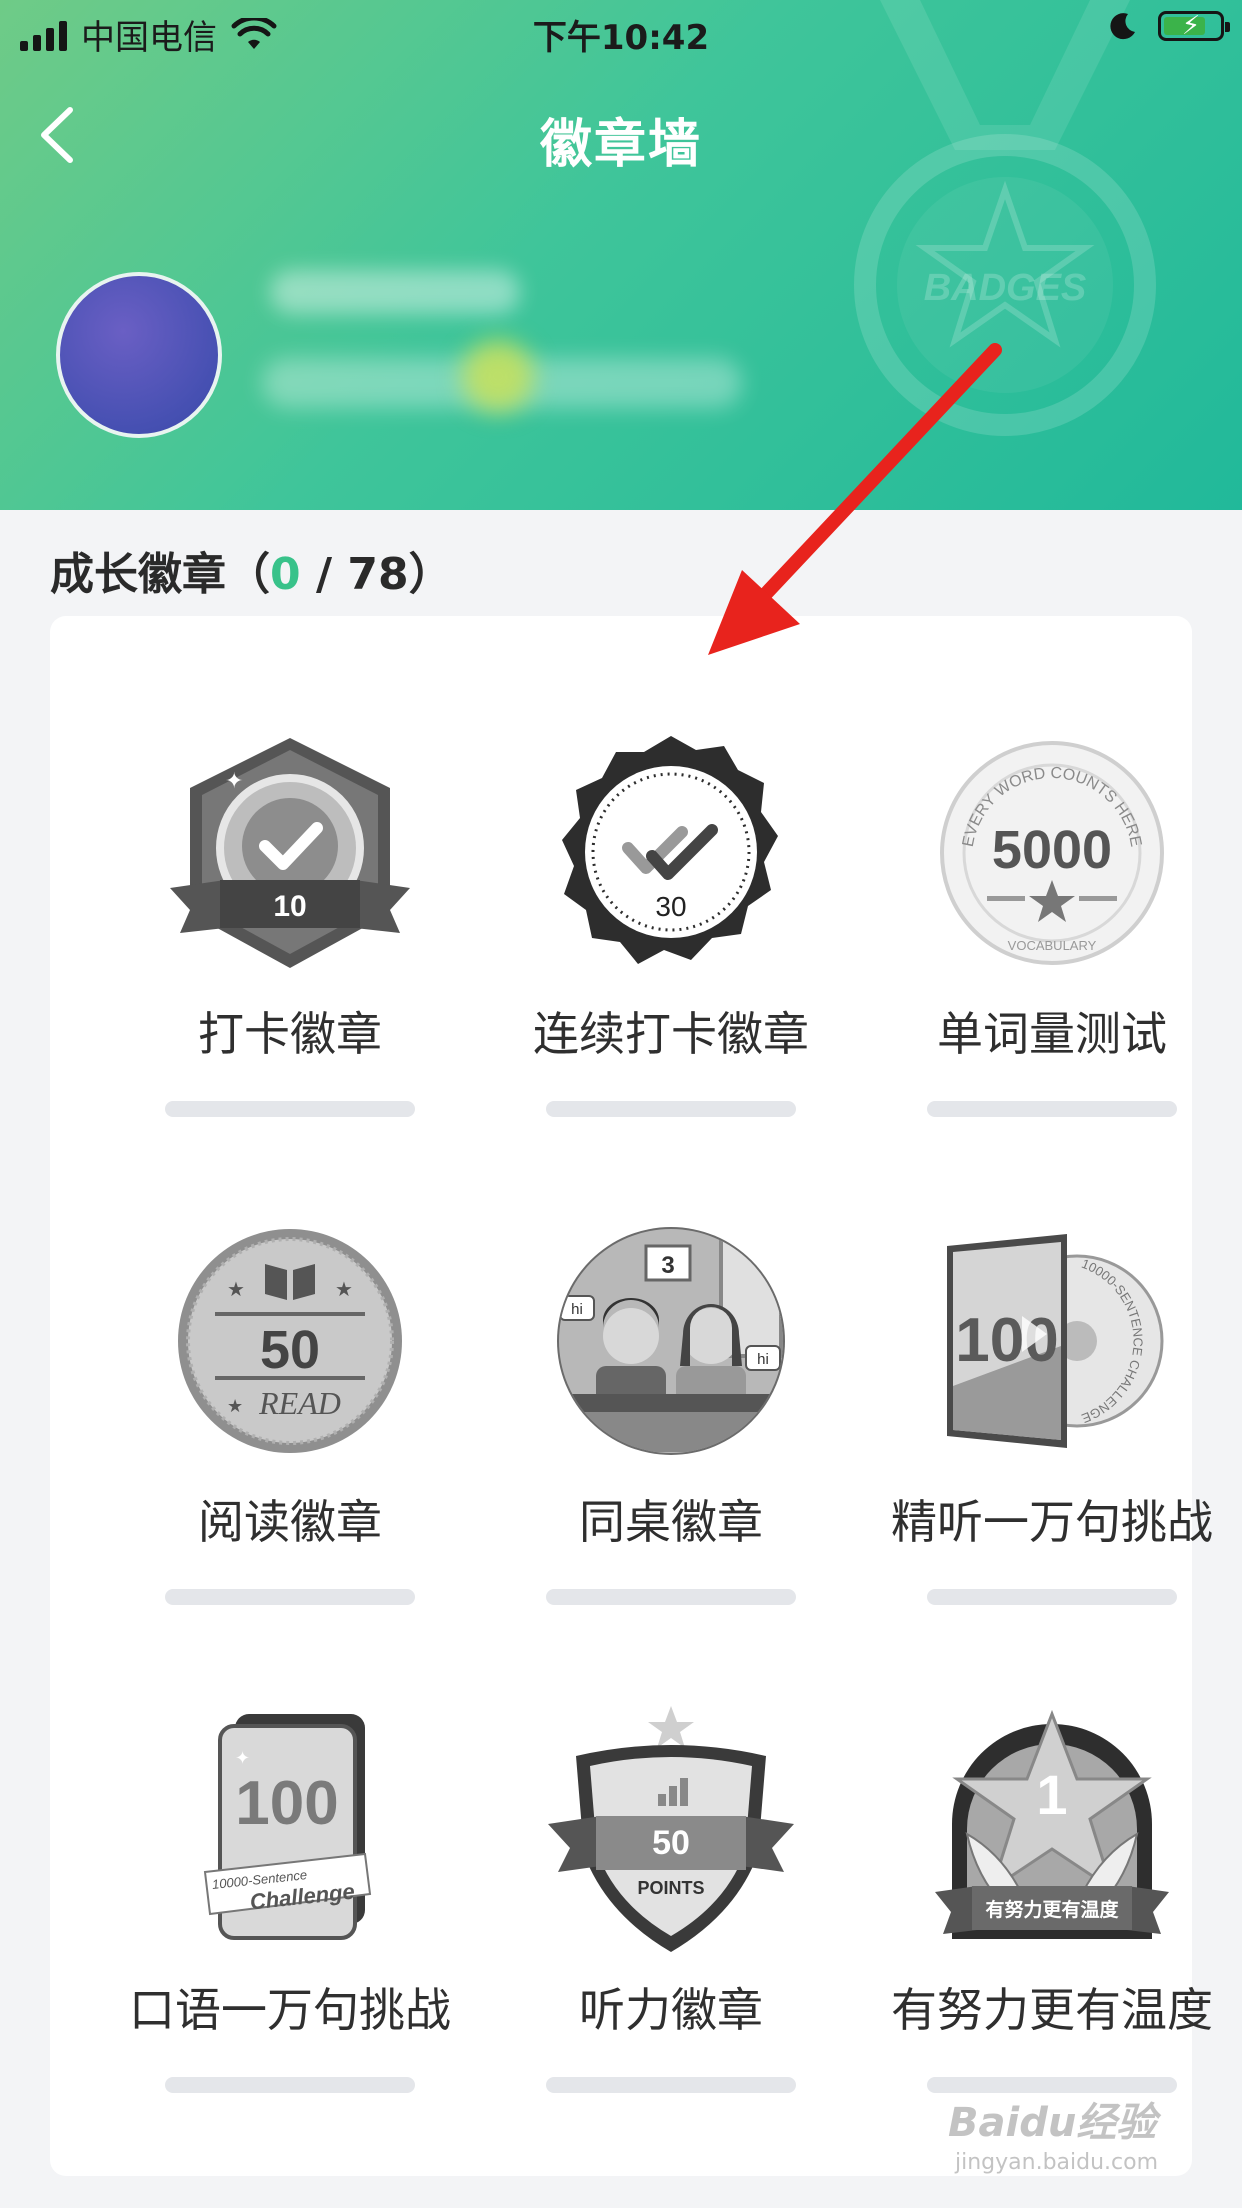  I want to click on svg-text: 10, so click(289, 906).